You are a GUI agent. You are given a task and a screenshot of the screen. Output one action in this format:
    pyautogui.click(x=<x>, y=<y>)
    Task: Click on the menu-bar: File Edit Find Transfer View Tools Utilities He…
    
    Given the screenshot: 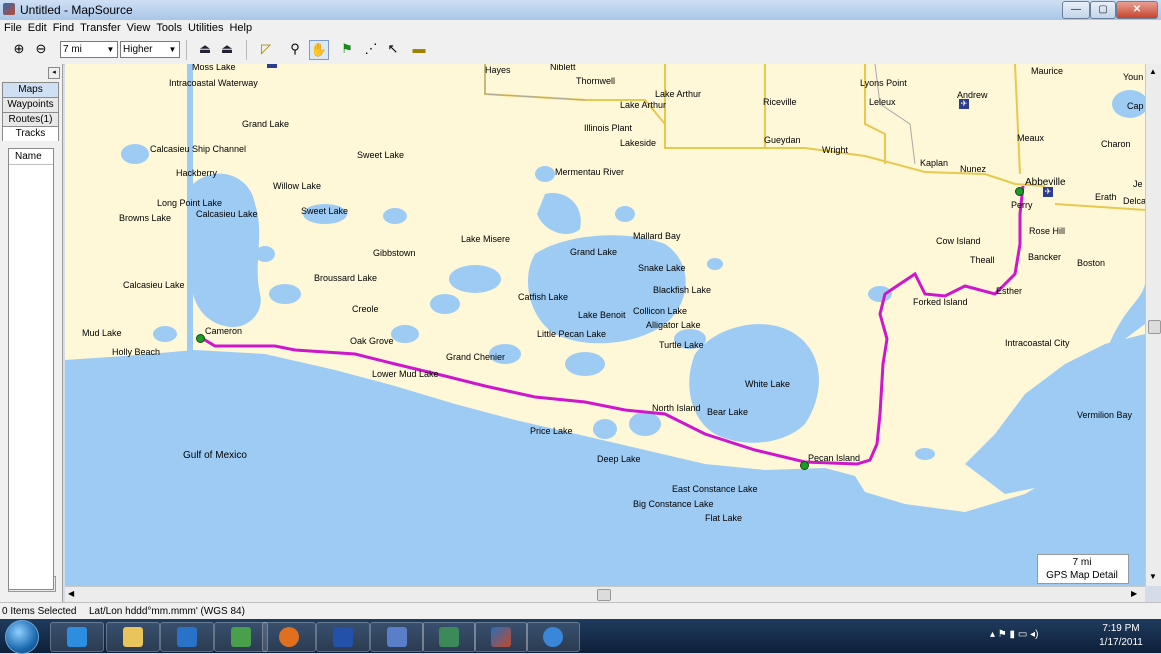 What is the action you would take?
    pyautogui.click(x=580, y=28)
    